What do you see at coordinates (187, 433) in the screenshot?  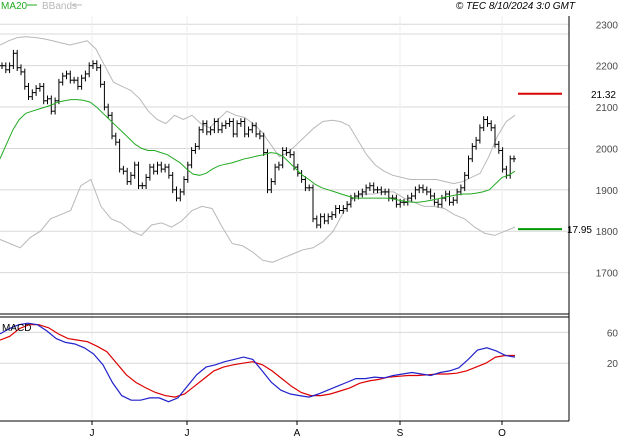 I see `x-tick-label-1: J` at bounding box center [187, 433].